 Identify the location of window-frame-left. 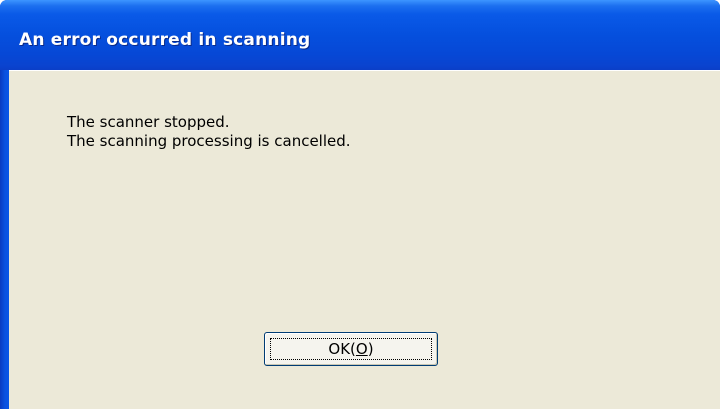
(4, 239).